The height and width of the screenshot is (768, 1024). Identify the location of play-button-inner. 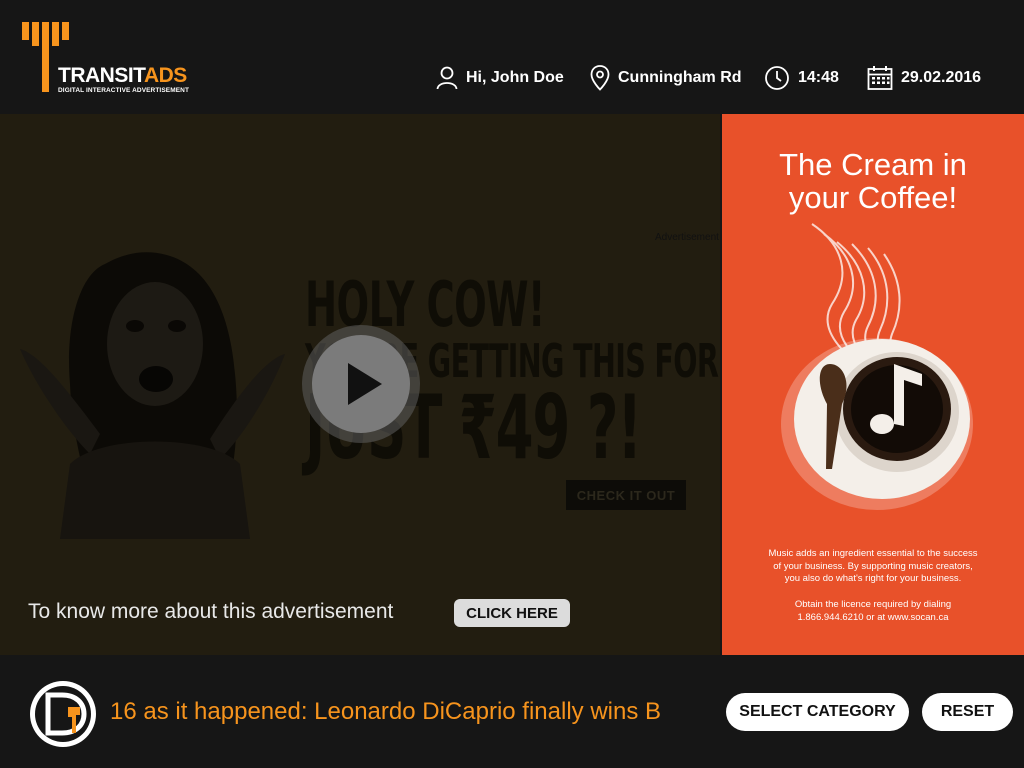
(361, 384).